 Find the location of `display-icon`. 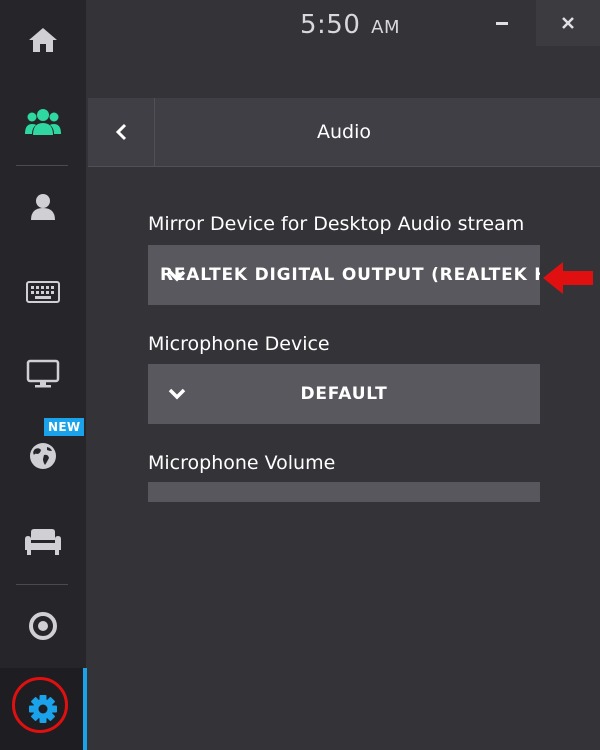

display-icon is located at coordinates (43, 373).